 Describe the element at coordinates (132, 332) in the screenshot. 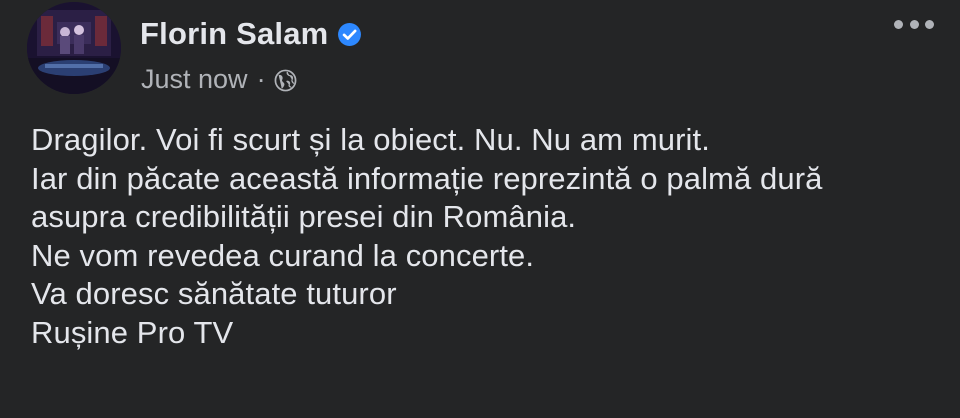

I see `post-text-line: Rușine Pro TV` at that location.